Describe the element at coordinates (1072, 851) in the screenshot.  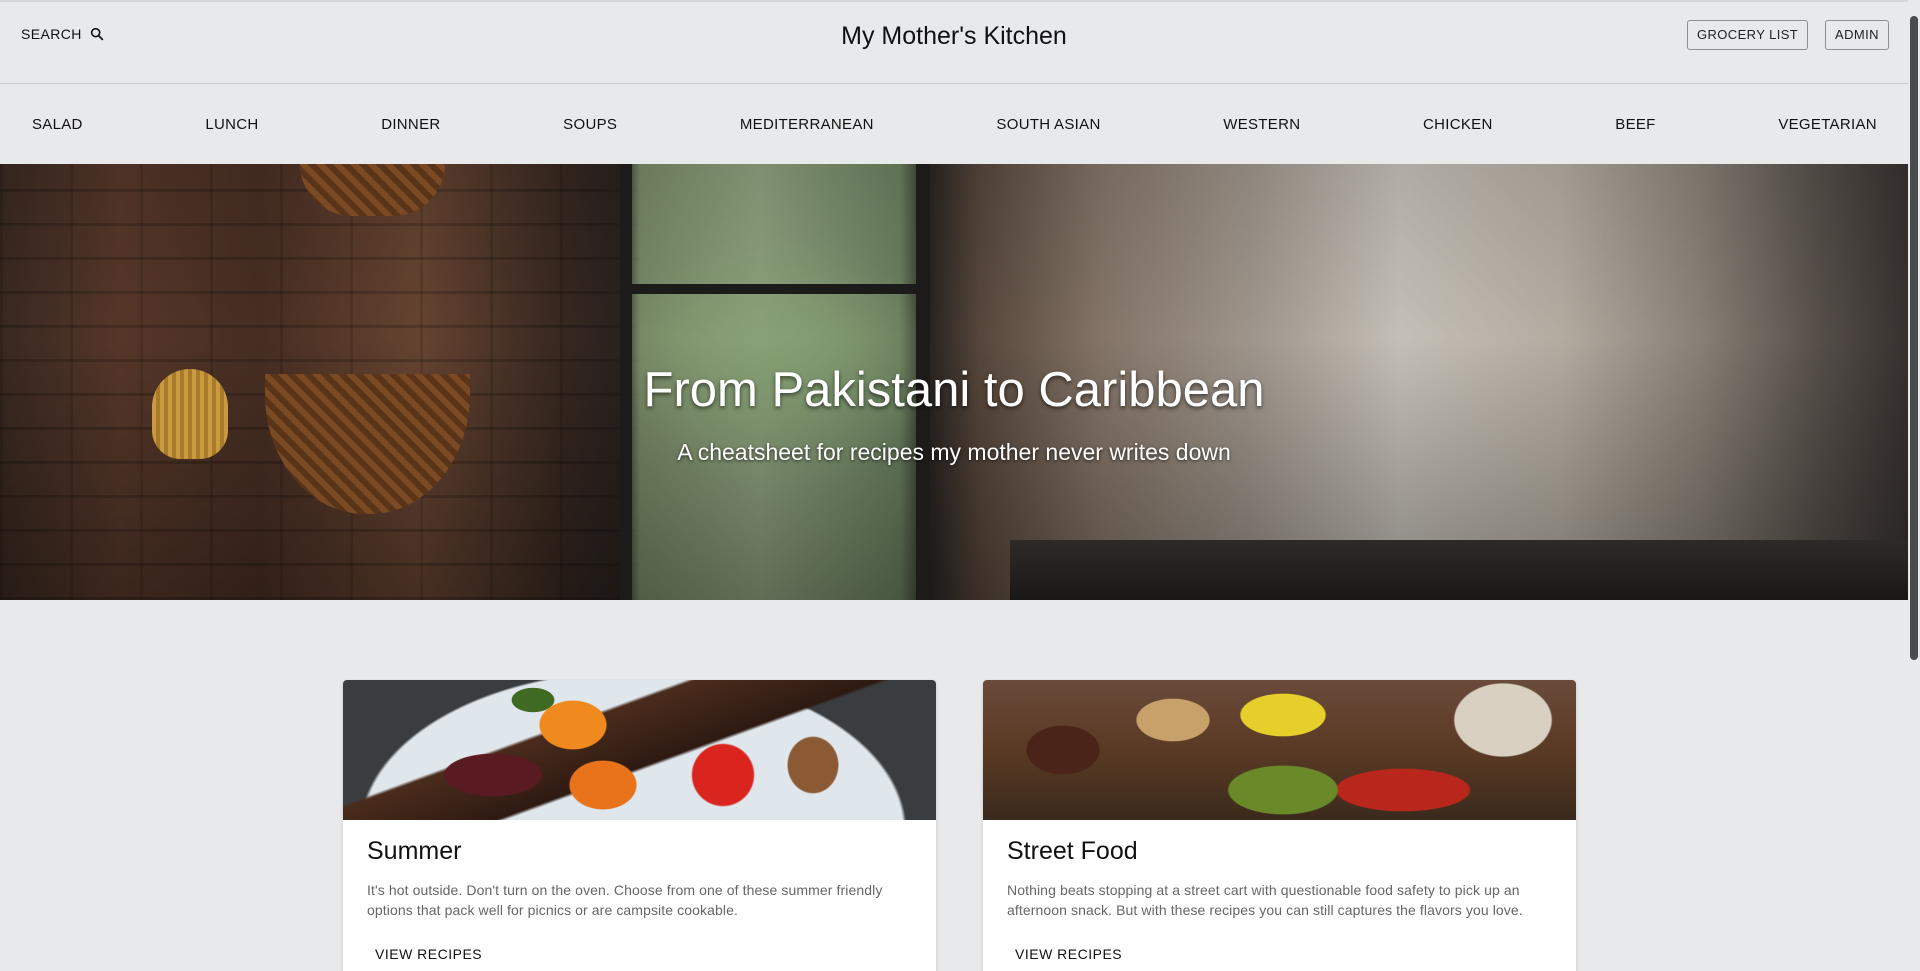
I see `card-title: Street Food` at that location.